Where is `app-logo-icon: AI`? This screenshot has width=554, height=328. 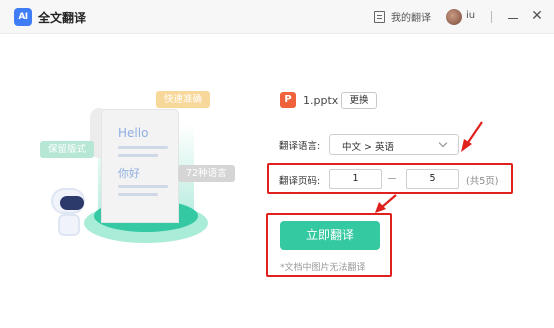
app-logo-icon: AI is located at coordinates (23, 17).